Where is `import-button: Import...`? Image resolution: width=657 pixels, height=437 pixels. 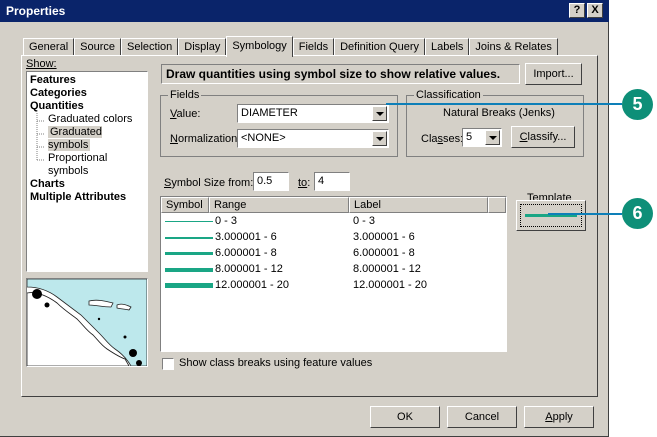
import-button: Import... is located at coordinates (553, 74).